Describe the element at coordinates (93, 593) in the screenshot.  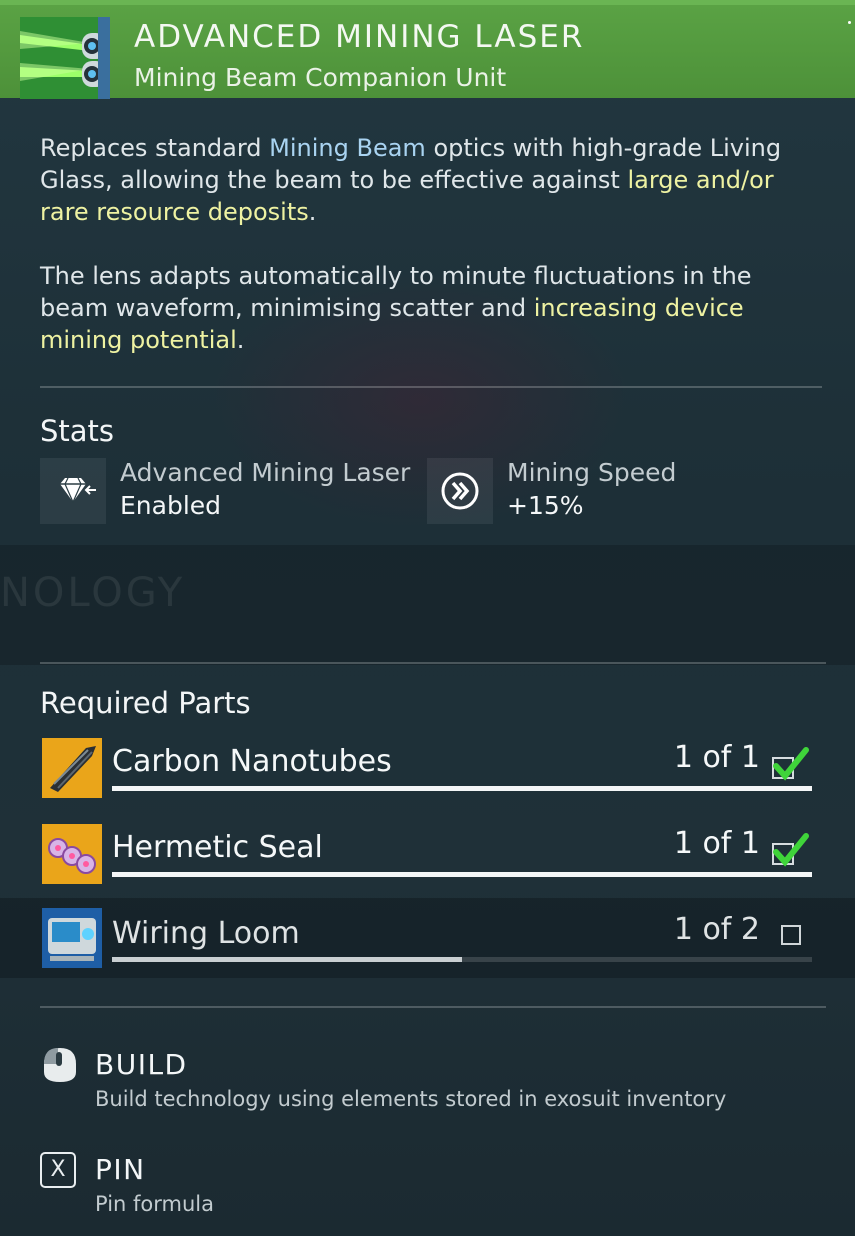
I see `background-ghost-text: NOLOGY` at that location.